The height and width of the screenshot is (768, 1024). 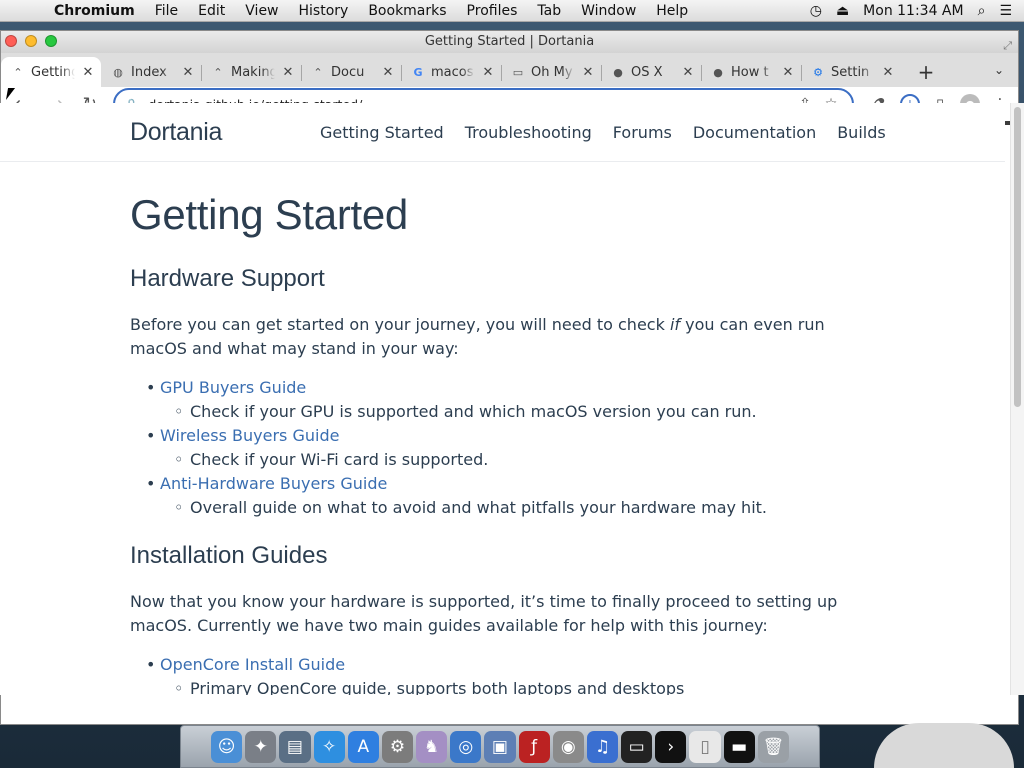 I want to click on tab-label: Making, so click(x=253, y=72).